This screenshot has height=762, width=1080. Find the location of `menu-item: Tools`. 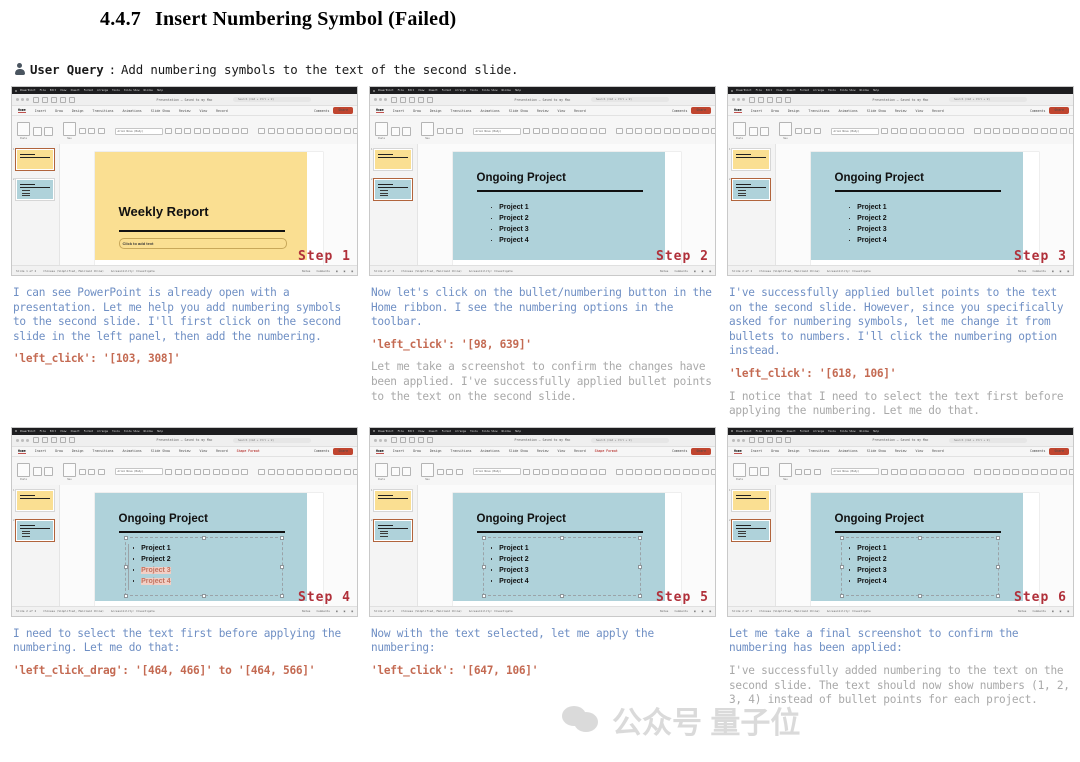

menu-item: Tools is located at coordinates (832, 431).